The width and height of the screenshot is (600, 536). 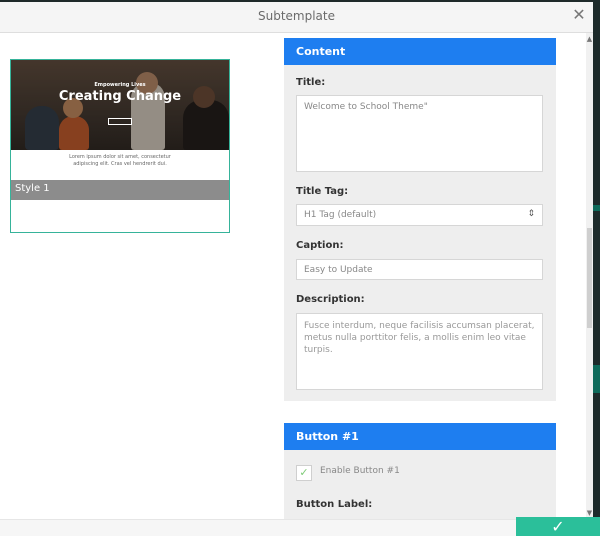 I want to click on title-textarea: Welcome to School Theme", so click(x=419, y=133).